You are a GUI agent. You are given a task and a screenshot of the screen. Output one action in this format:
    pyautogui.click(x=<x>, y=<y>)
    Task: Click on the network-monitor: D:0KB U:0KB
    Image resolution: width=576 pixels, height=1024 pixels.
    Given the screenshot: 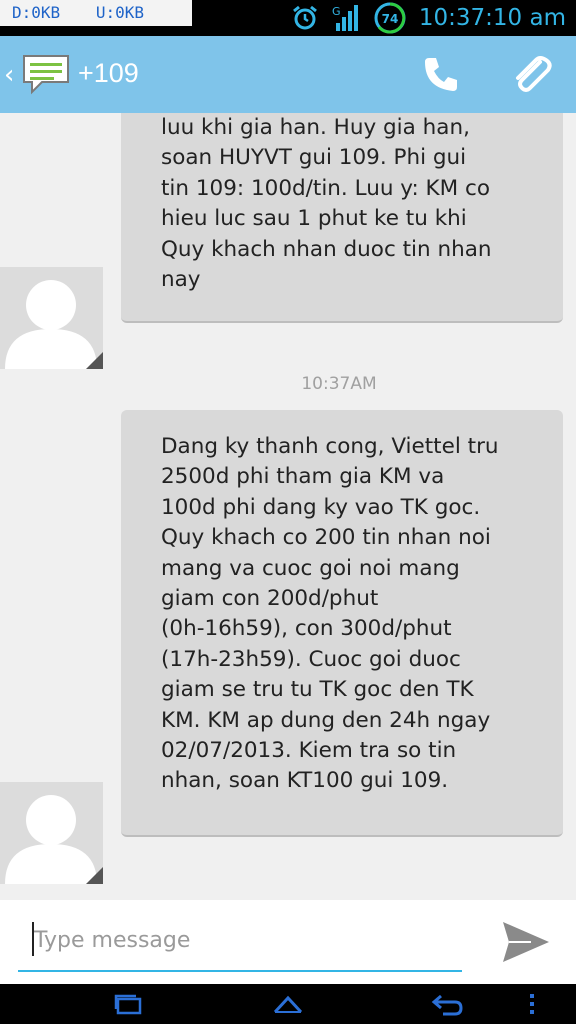 What is the action you would take?
    pyautogui.click(x=96, y=13)
    